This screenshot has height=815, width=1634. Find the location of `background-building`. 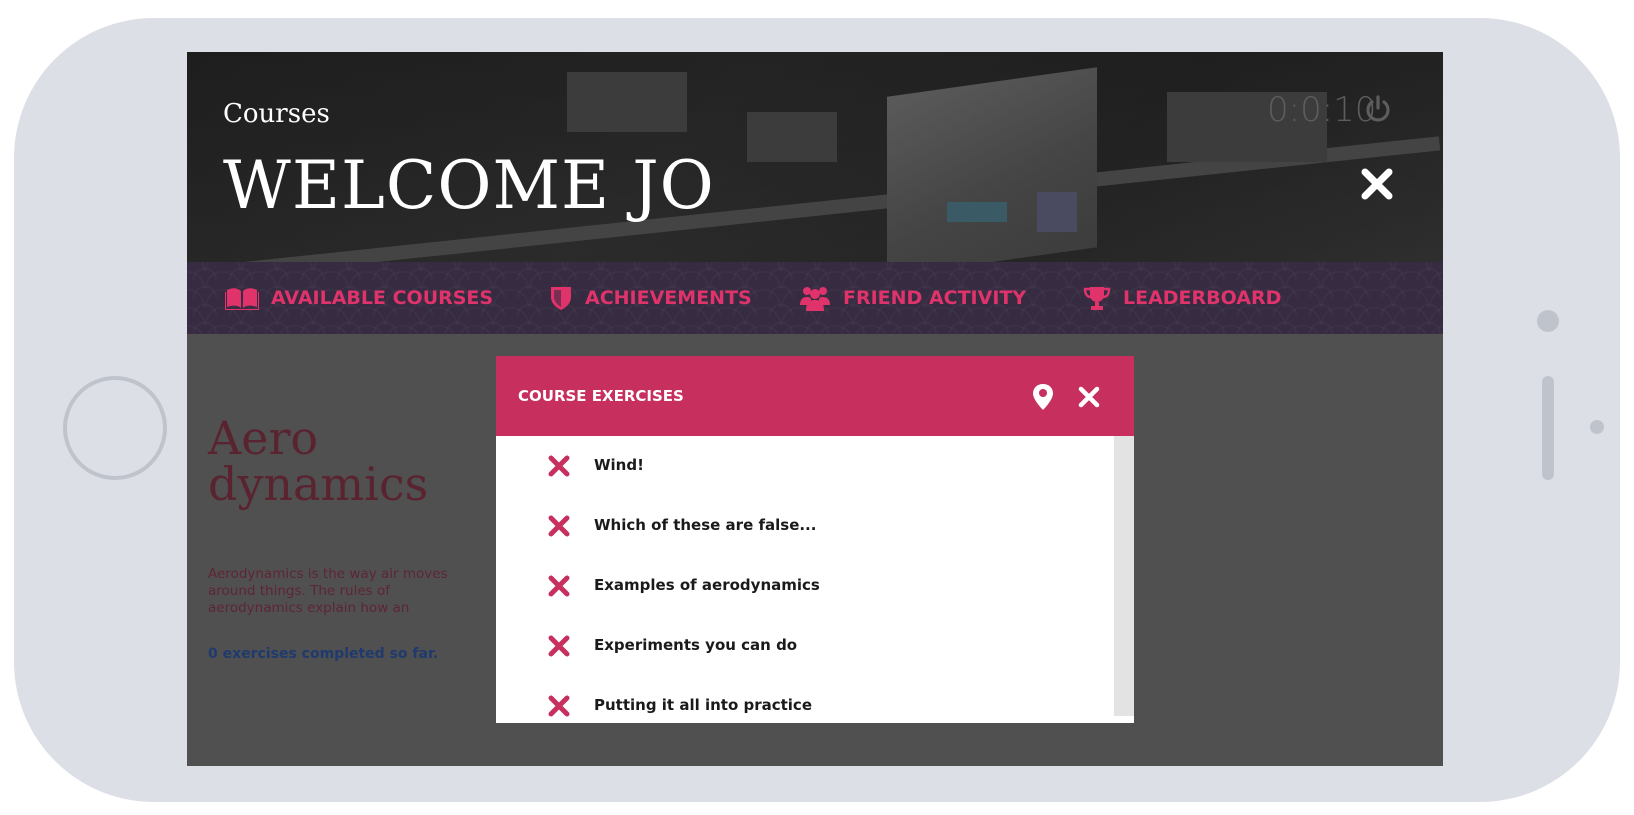

background-building is located at coordinates (992, 164).